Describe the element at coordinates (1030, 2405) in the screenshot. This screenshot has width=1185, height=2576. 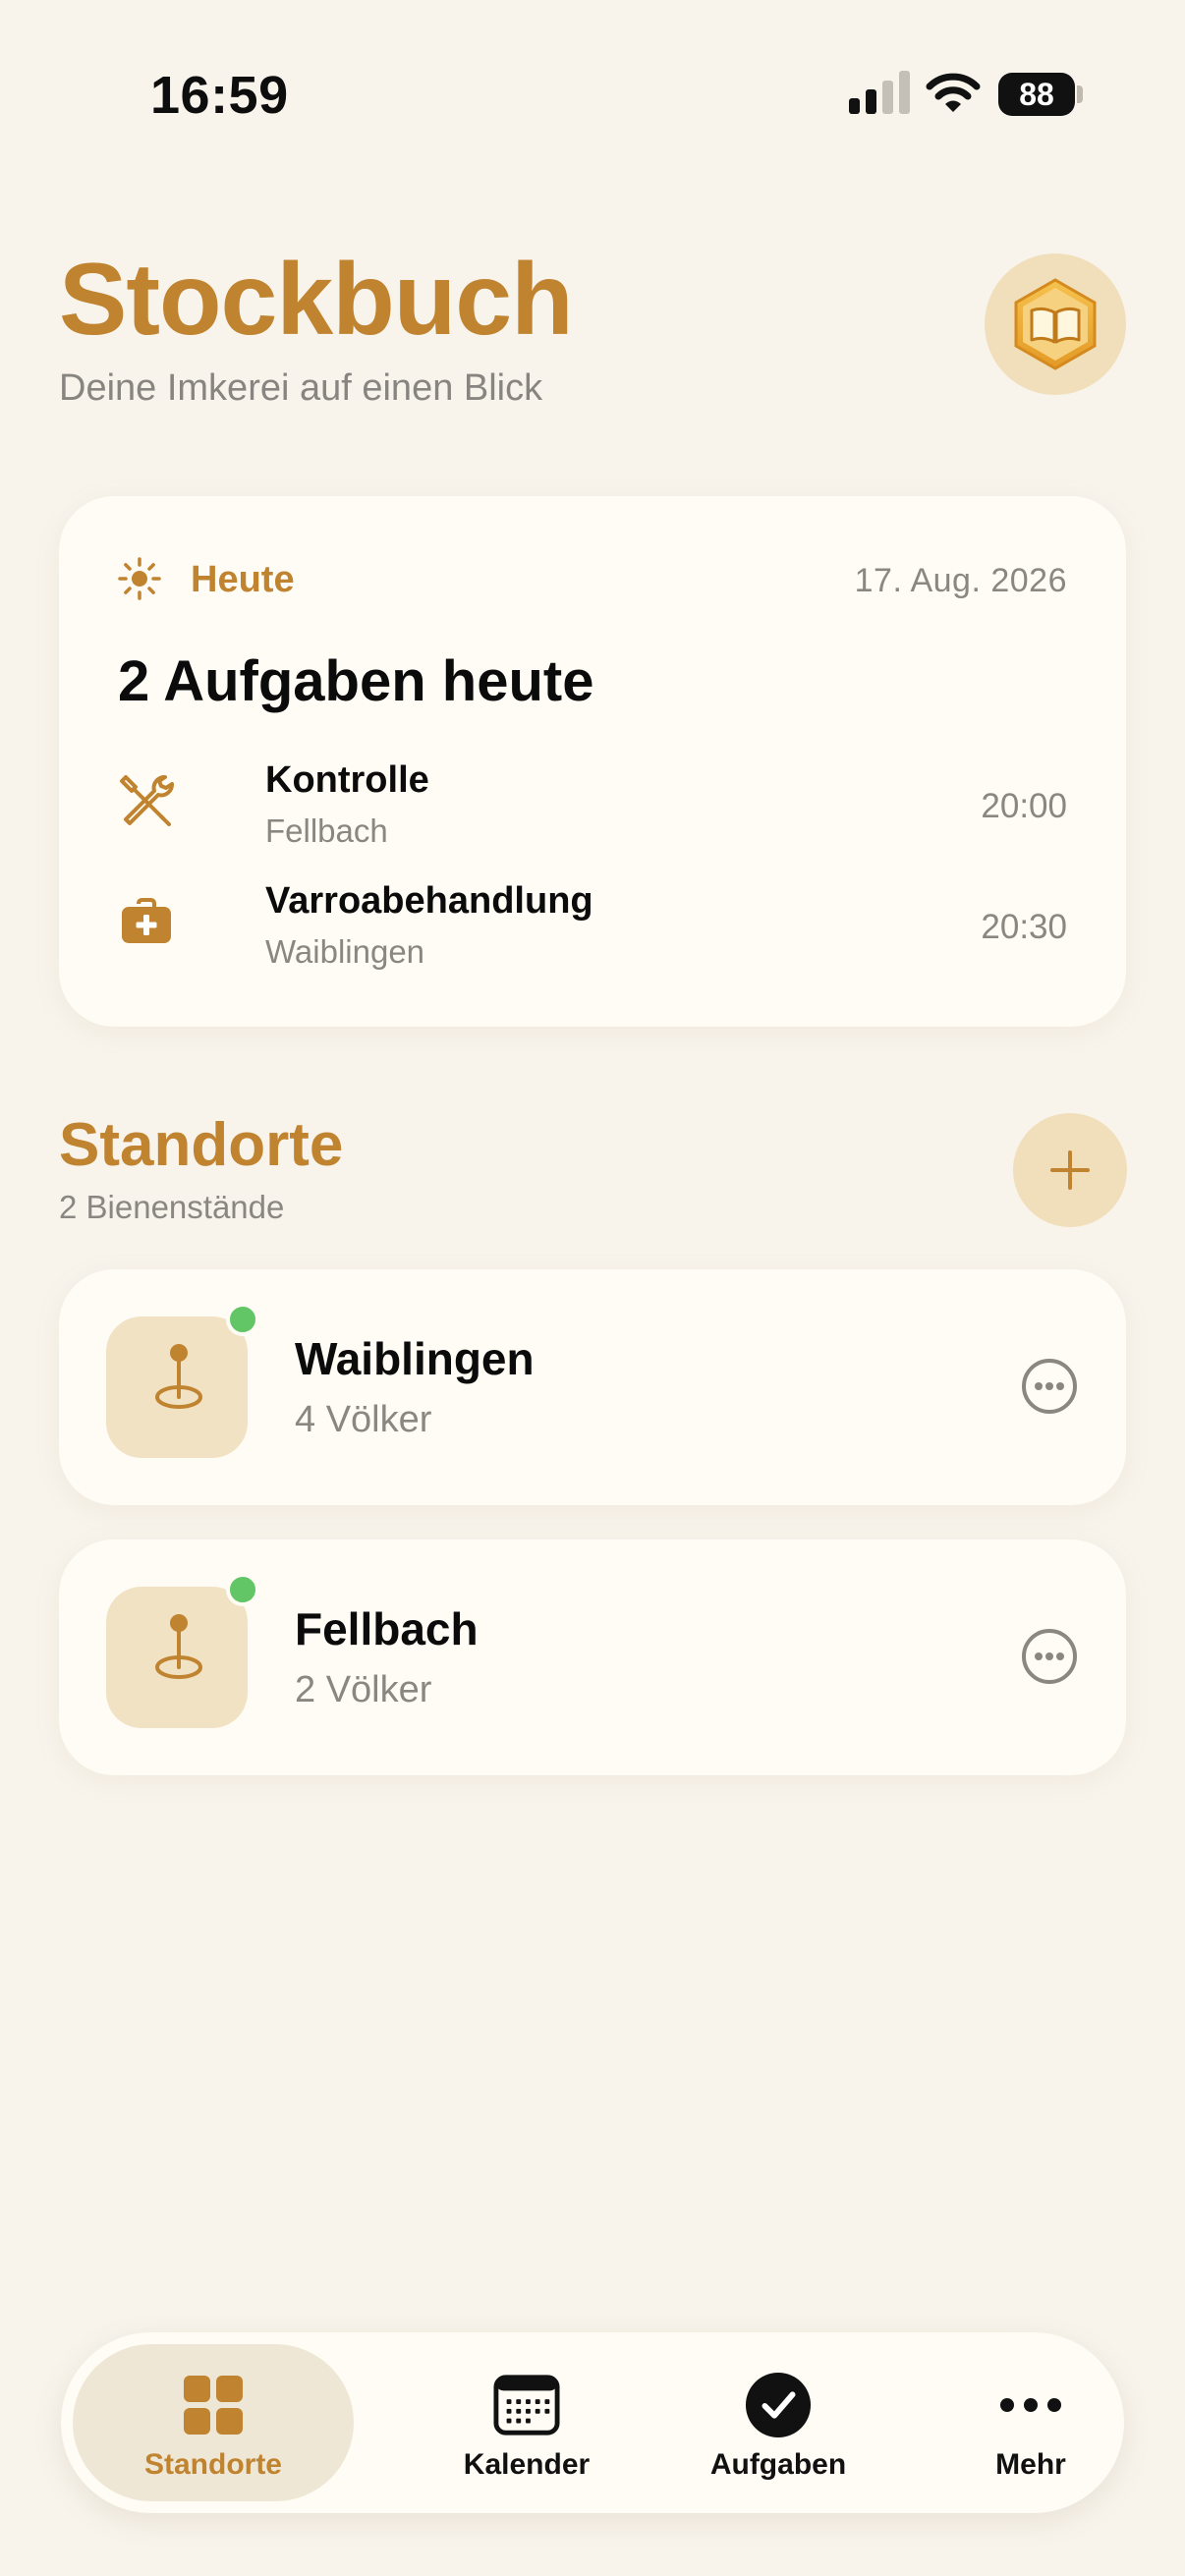
I see `ellipsis-icon` at that location.